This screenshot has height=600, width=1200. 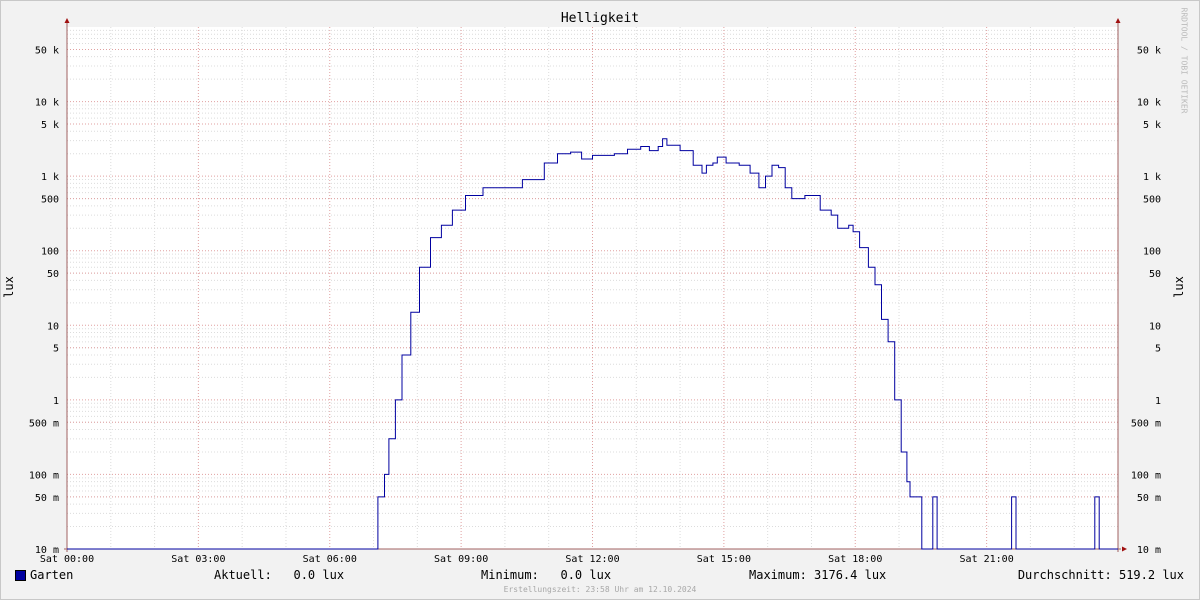 I want to click on x-axis-arrow-icon, so click(x=1124, y=549).